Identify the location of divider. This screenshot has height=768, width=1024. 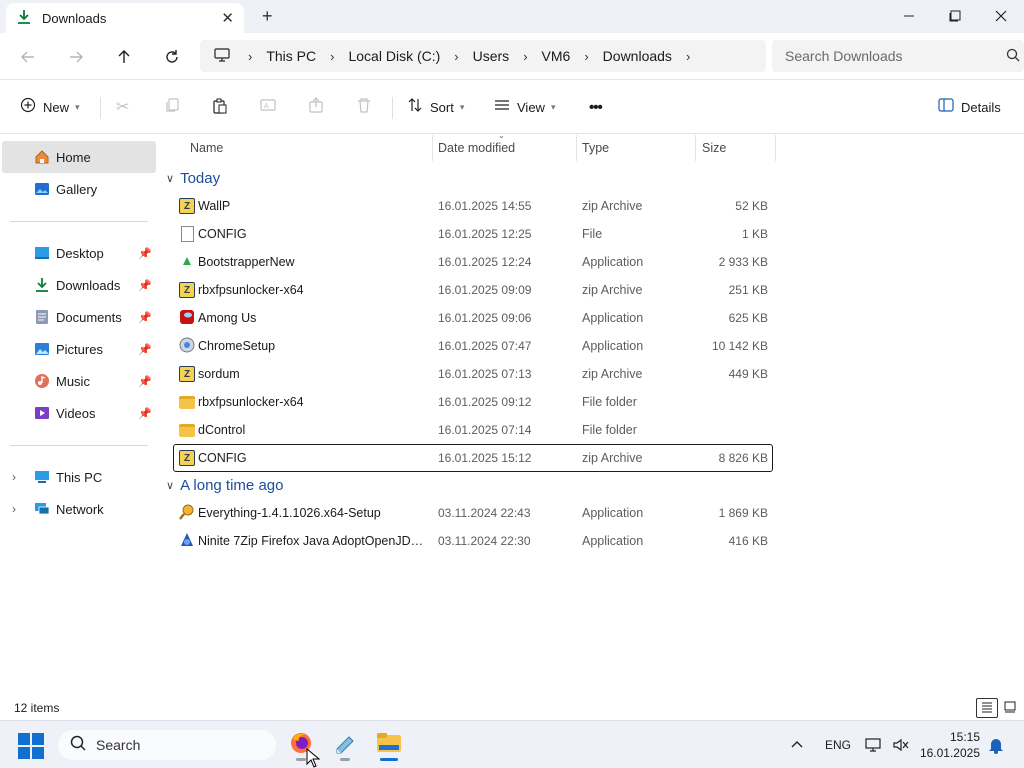
(79, 445).